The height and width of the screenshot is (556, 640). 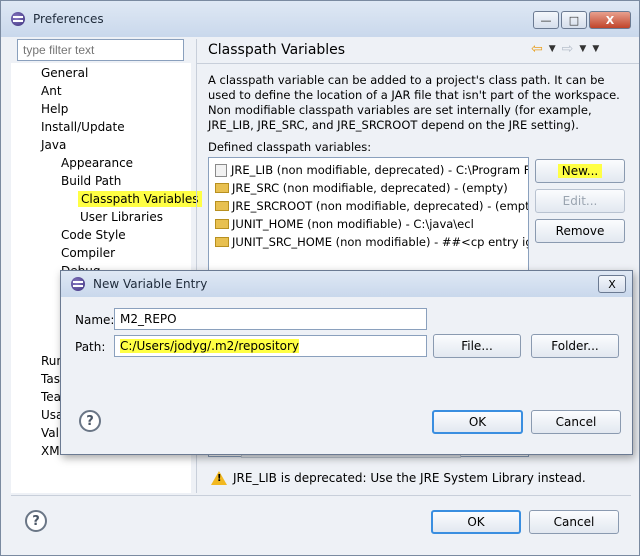 What do you see at coordinates (576, 422) in the screenshot?
I see `dialog-cancel-button: Cancel` at bounding box center [576, 422].